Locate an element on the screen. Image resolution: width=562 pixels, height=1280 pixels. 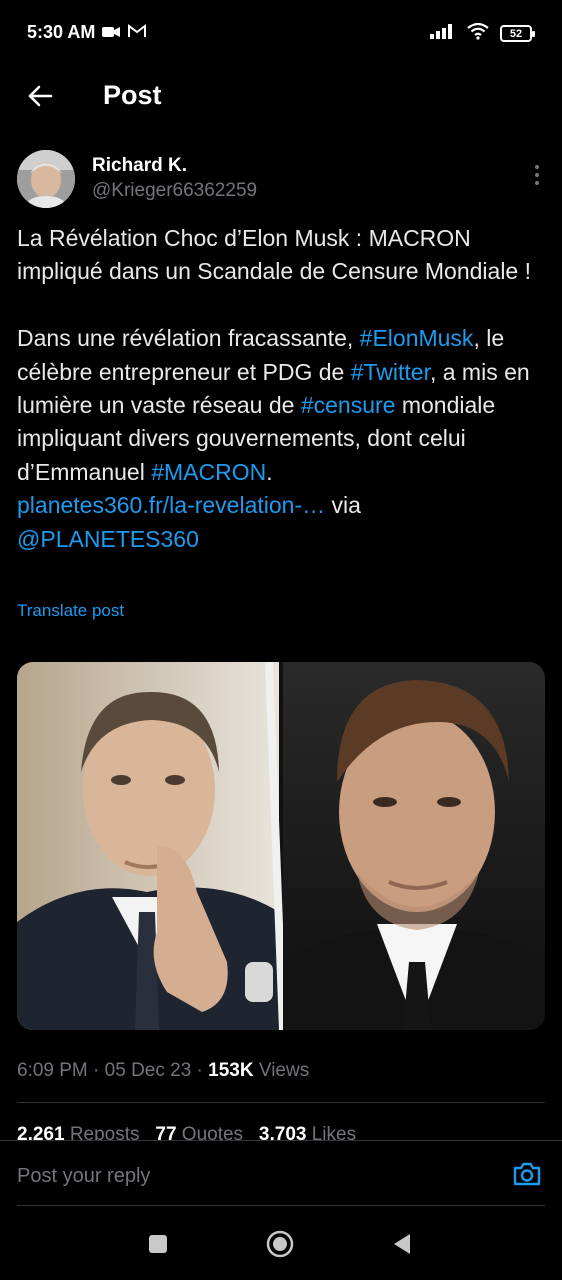
square-icon is located at coordinates (158, 1244).